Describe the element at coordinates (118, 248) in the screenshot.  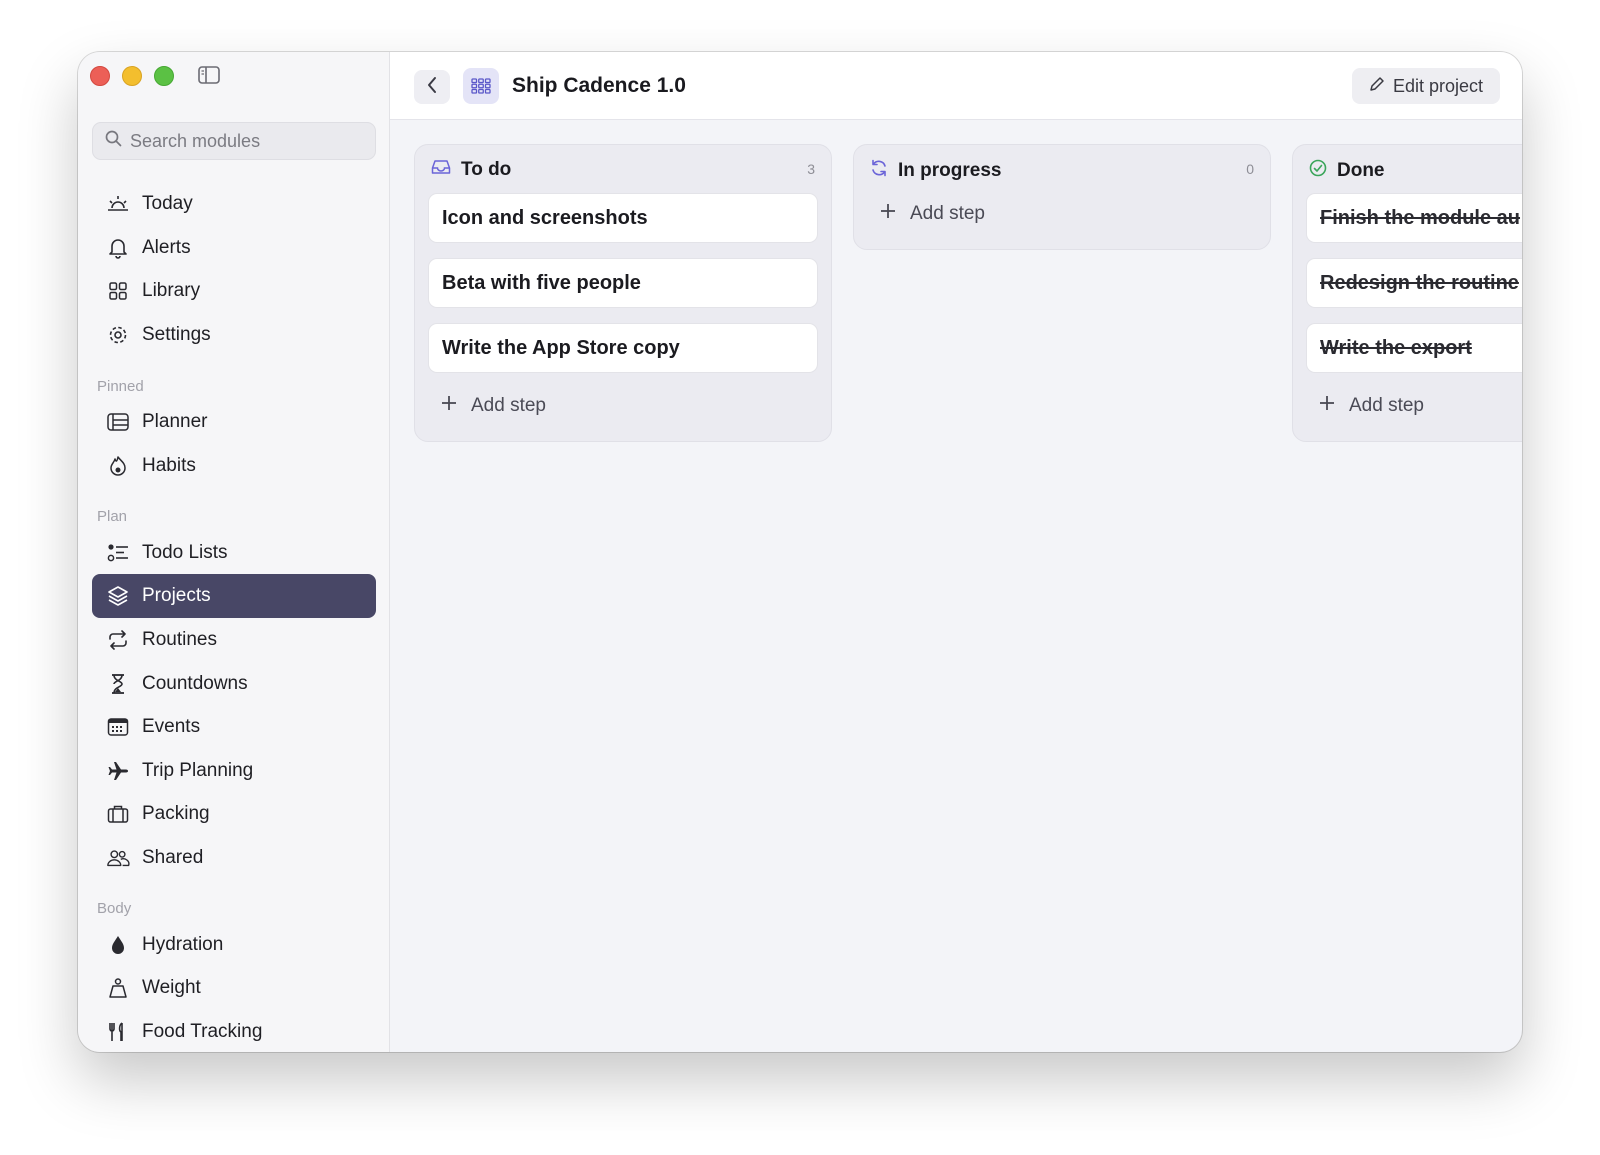
I see `bell-icon` at that location.